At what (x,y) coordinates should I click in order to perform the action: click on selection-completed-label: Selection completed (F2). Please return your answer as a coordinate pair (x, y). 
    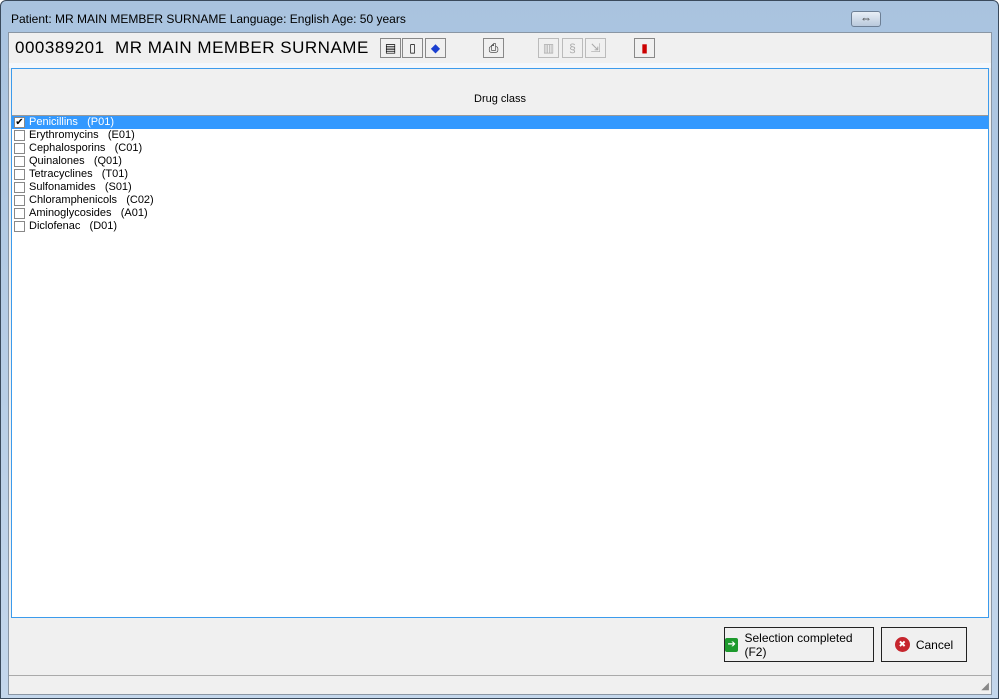
    Looking at the image, I should click on (798, 644).